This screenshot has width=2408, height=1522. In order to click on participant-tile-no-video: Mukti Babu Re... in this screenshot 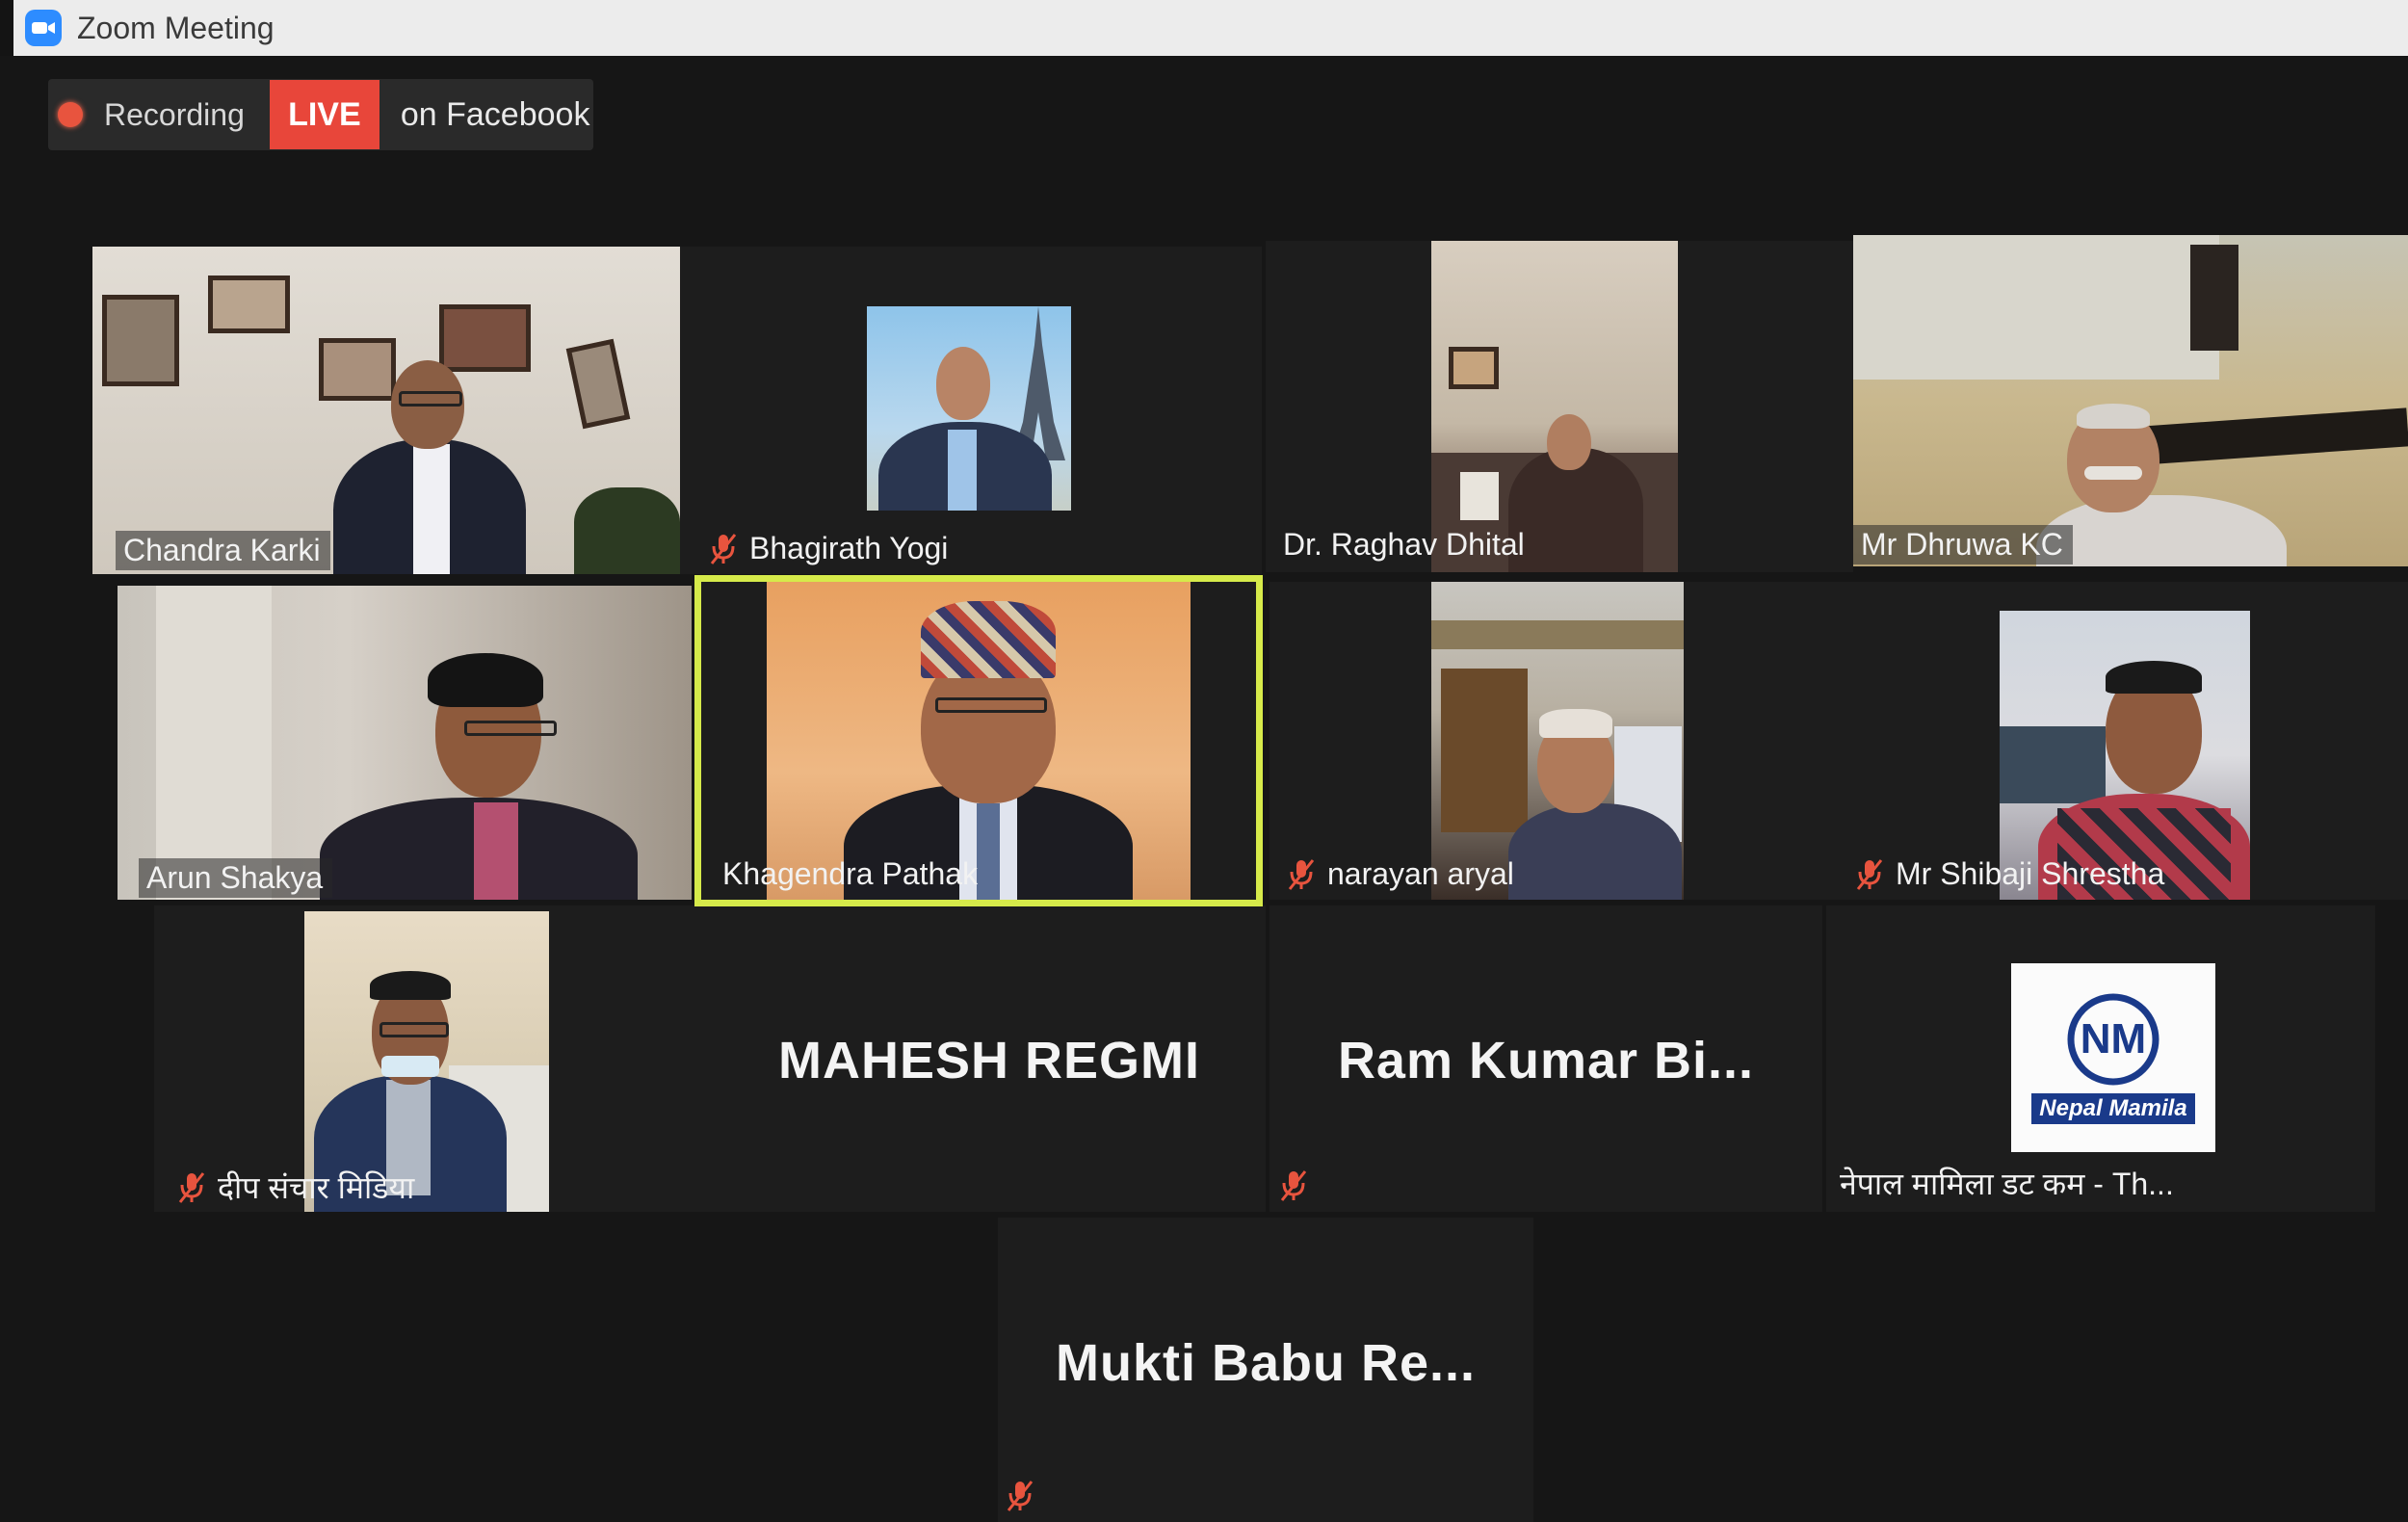, I will do `click(1265, 1370)`.